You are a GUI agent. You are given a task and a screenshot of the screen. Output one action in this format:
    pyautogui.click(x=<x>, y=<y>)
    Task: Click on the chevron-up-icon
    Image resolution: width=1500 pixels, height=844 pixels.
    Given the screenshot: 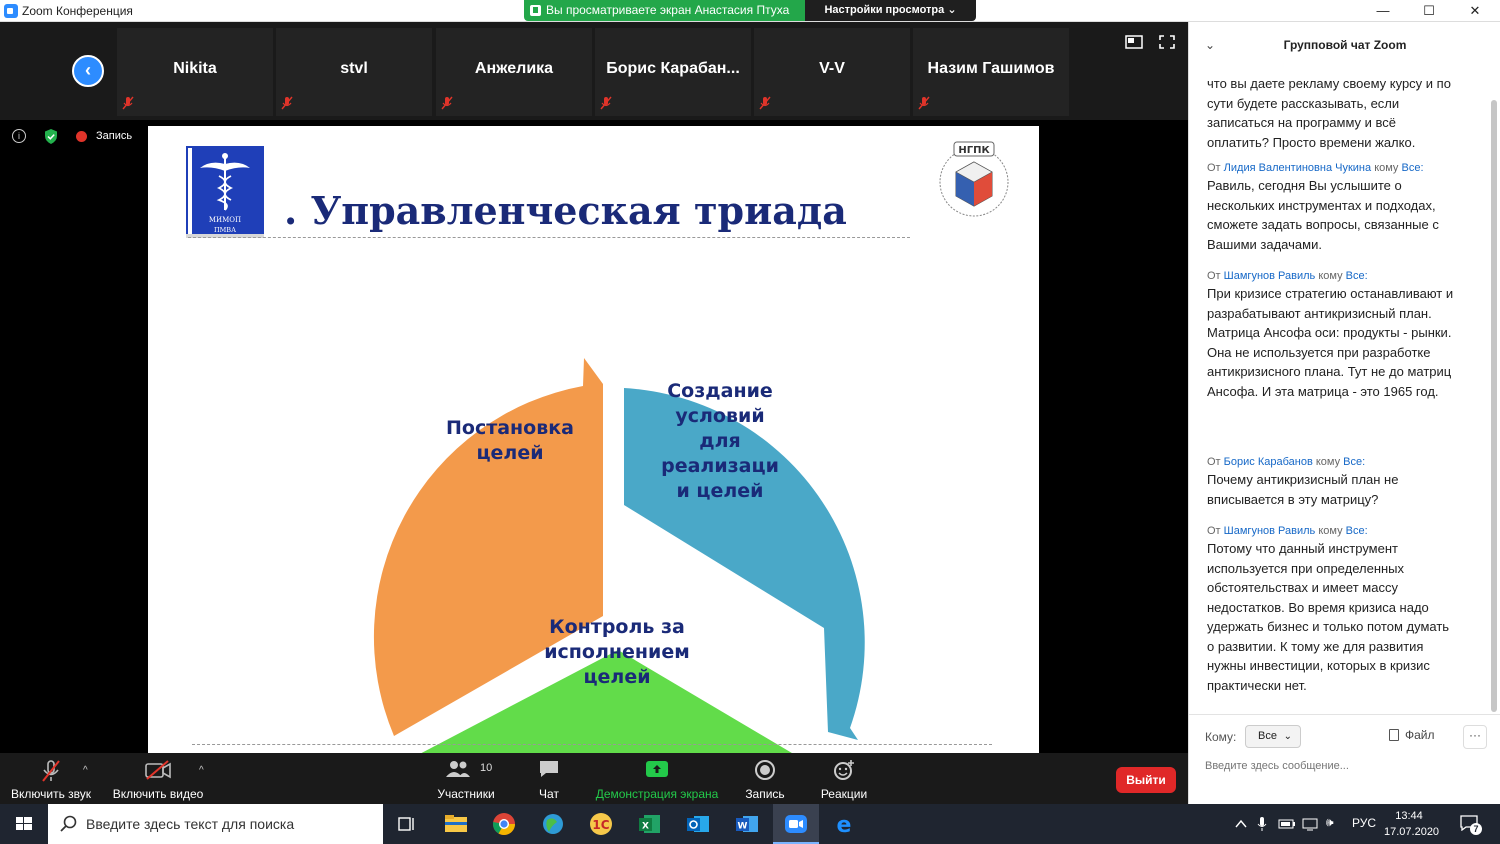 What is the action you would take?
    pyautogui.click(x=1241, y=824)
    